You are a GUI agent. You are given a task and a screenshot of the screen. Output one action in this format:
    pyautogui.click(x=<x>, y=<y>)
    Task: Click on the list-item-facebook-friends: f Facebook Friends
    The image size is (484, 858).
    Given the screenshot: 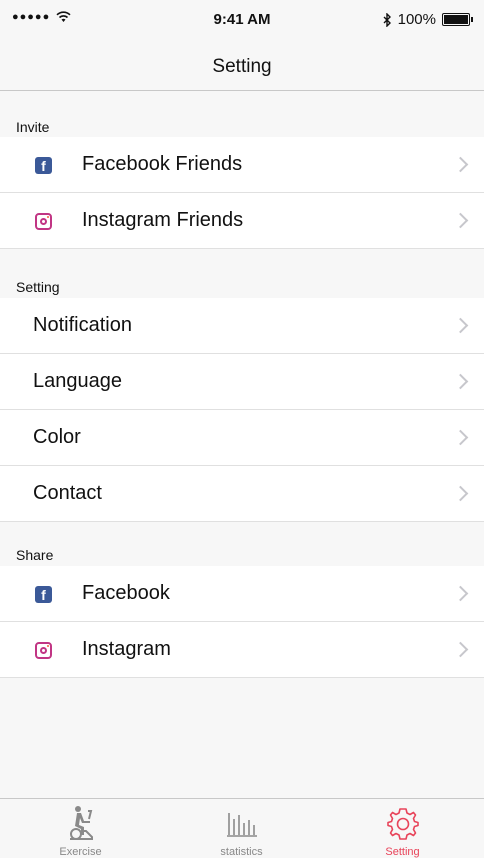 What is the action you would take?
    pyautogui.click(x=242, y=165)
    